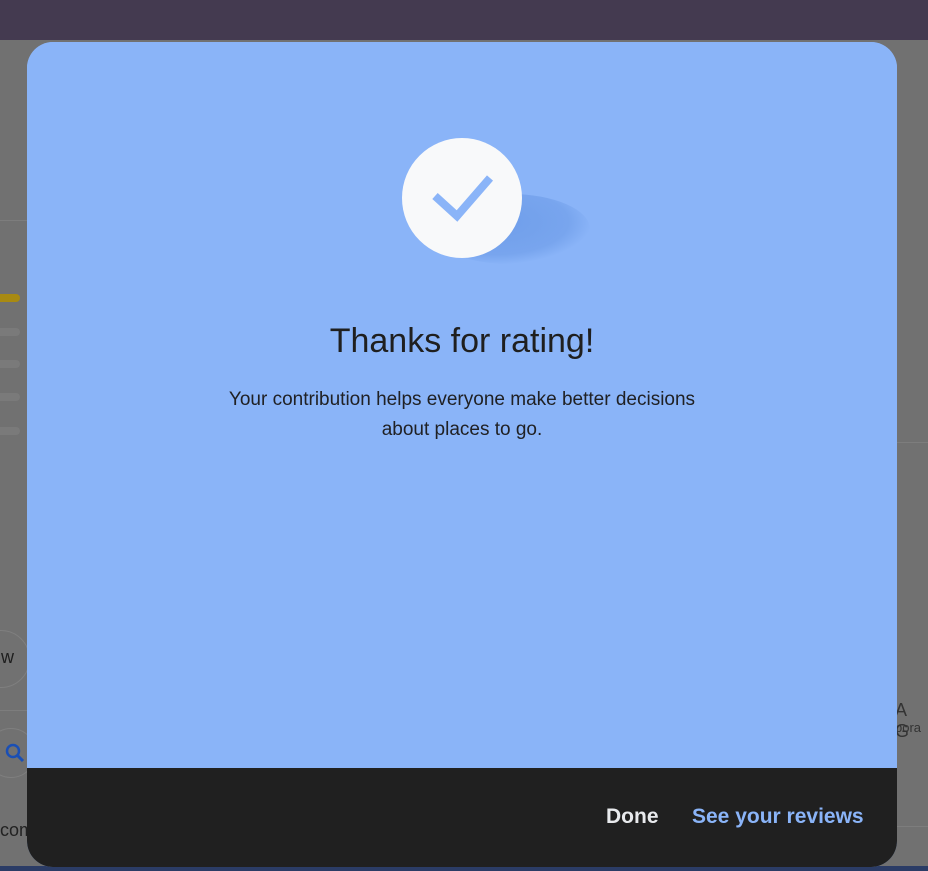 The width and height of the screenshot is (928, 871). Describe the element at coordinates (7, 657) in the screenshot. I see `background-button-label: w` at that location.